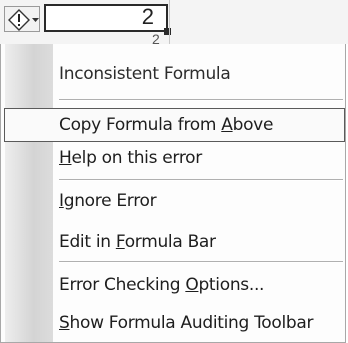  I want to click on error-smart-tag-button, so click(22, 19).